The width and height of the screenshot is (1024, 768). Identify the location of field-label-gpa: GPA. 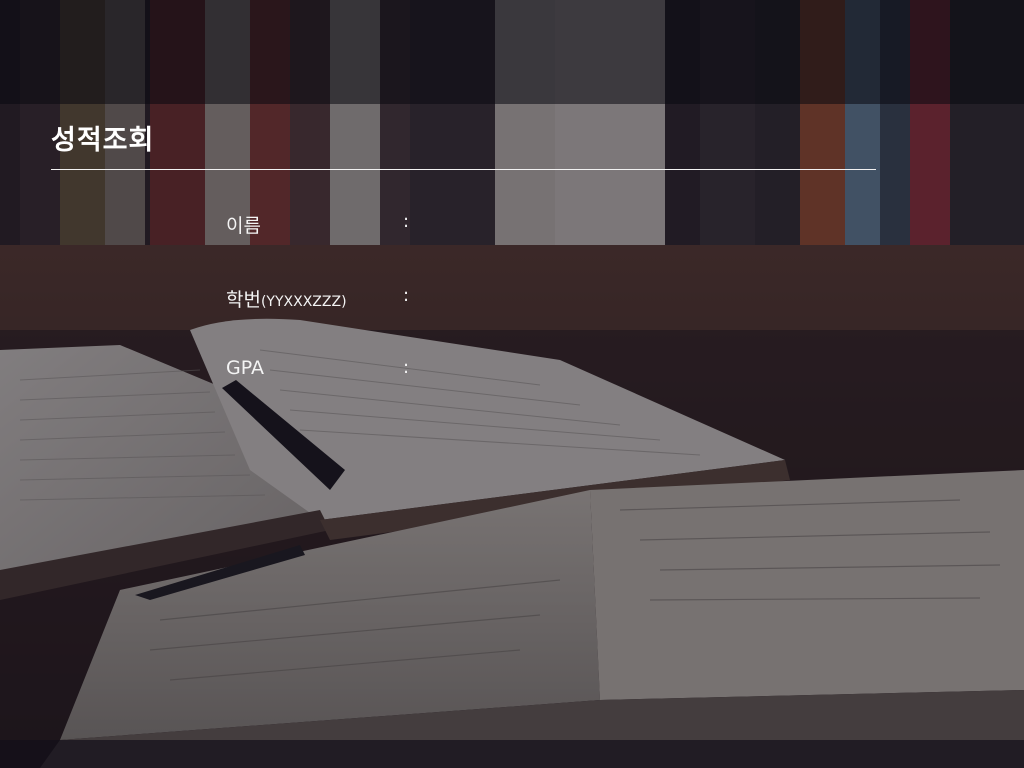
(245, 368).